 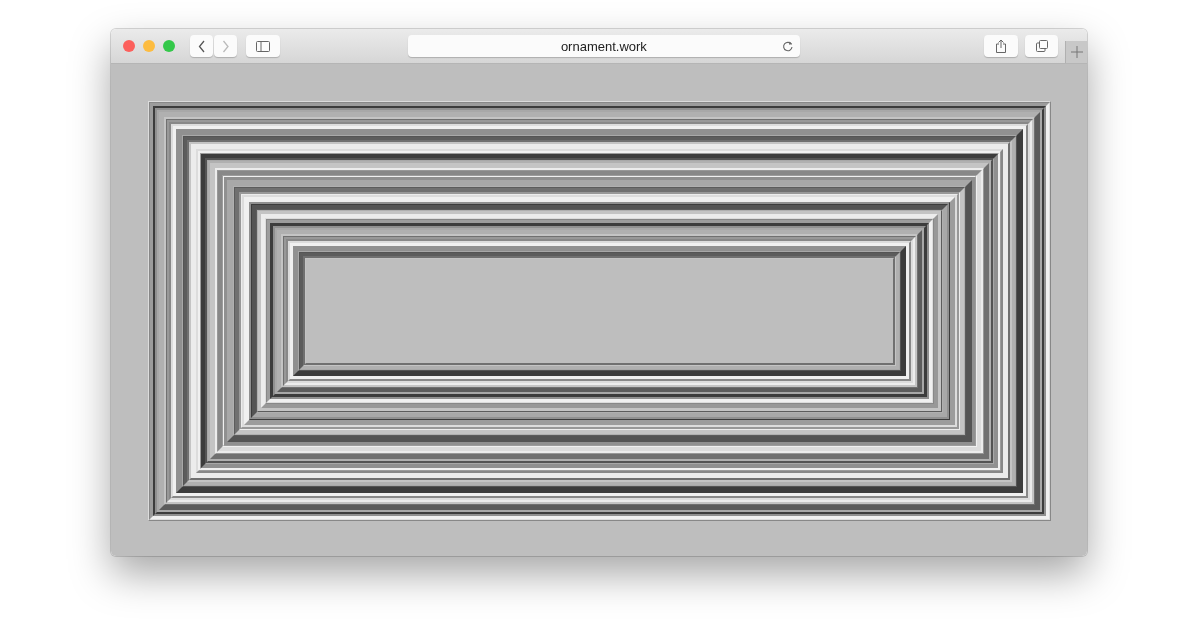 I want to click on url-text: ornament.work, so click(x=603, y=46).